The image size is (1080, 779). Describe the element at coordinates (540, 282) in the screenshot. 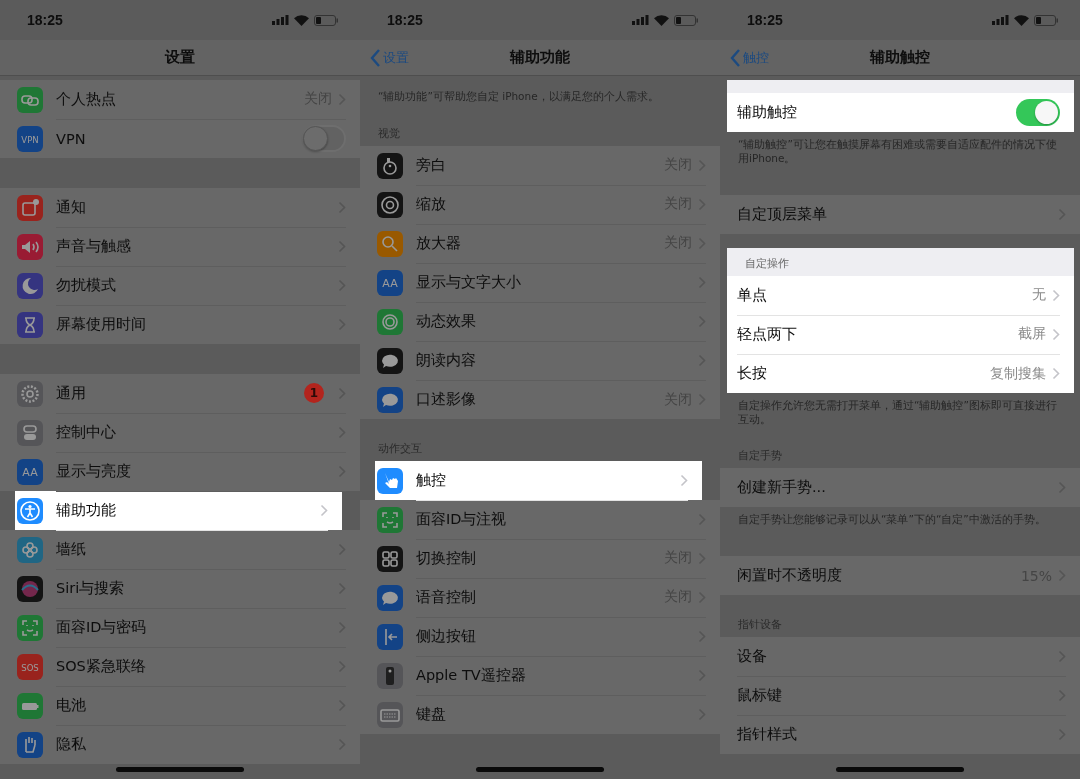

I see `settings-row: AA 显示与文字大小` at that location.